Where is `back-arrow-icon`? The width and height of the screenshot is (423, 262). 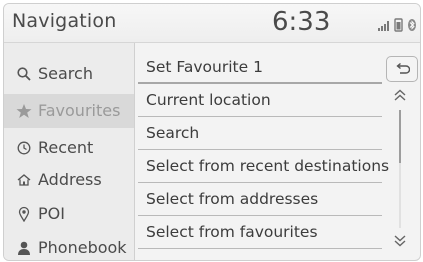
back-arrow-icon is located at coordinates (403, 68).